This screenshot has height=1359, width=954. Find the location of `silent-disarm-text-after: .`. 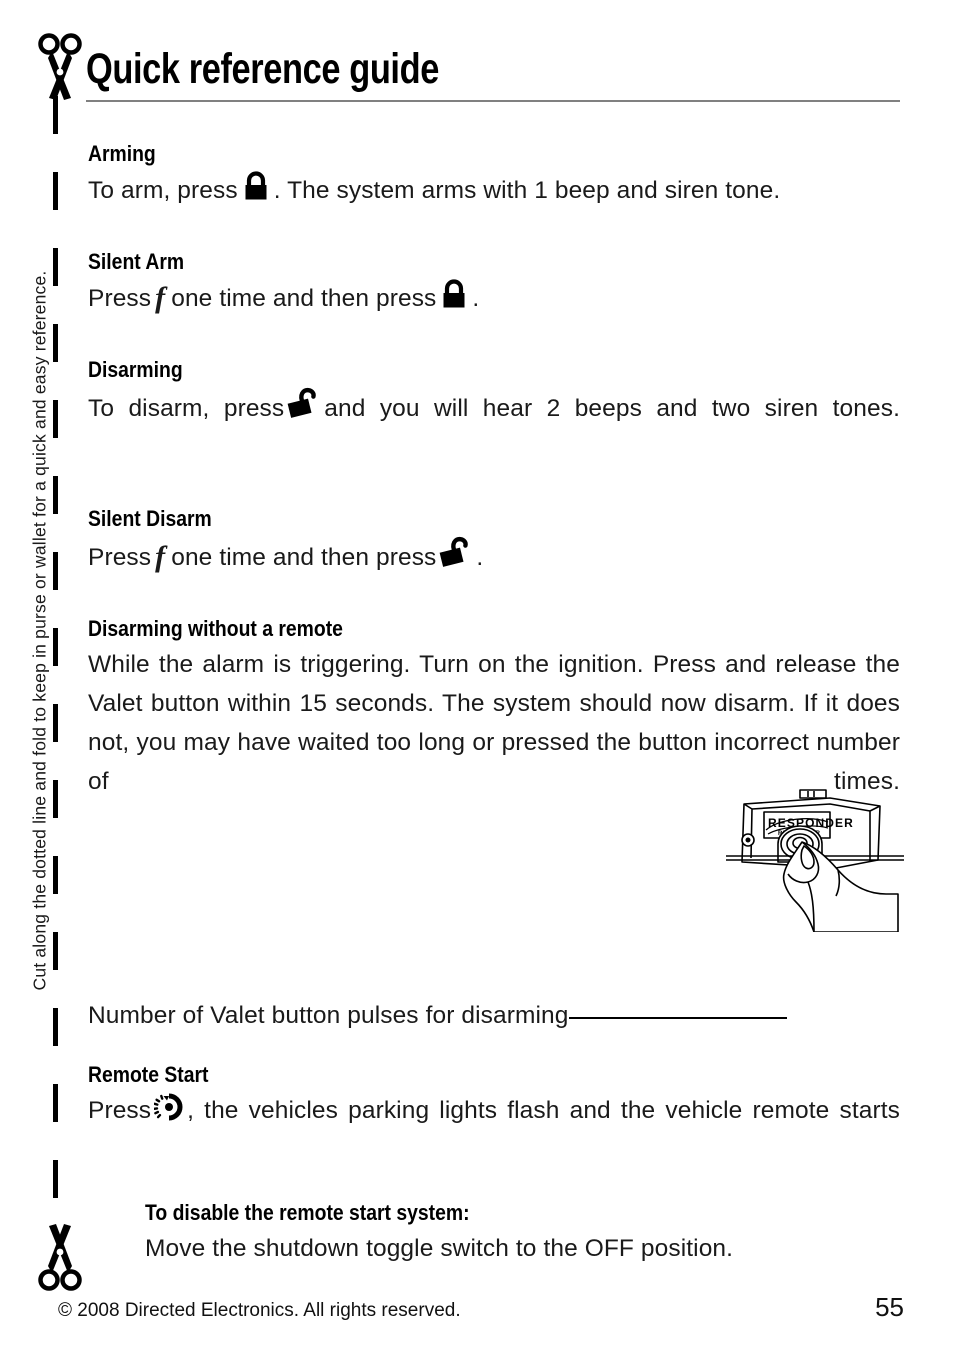

silent-disarm-text-after: . is located at coordinates (480, 557).